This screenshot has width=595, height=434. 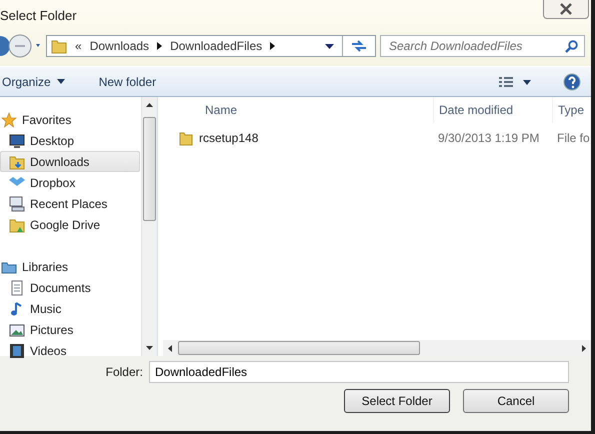 I want to click on window-title: Select Folder, so click(x=38, y=15).